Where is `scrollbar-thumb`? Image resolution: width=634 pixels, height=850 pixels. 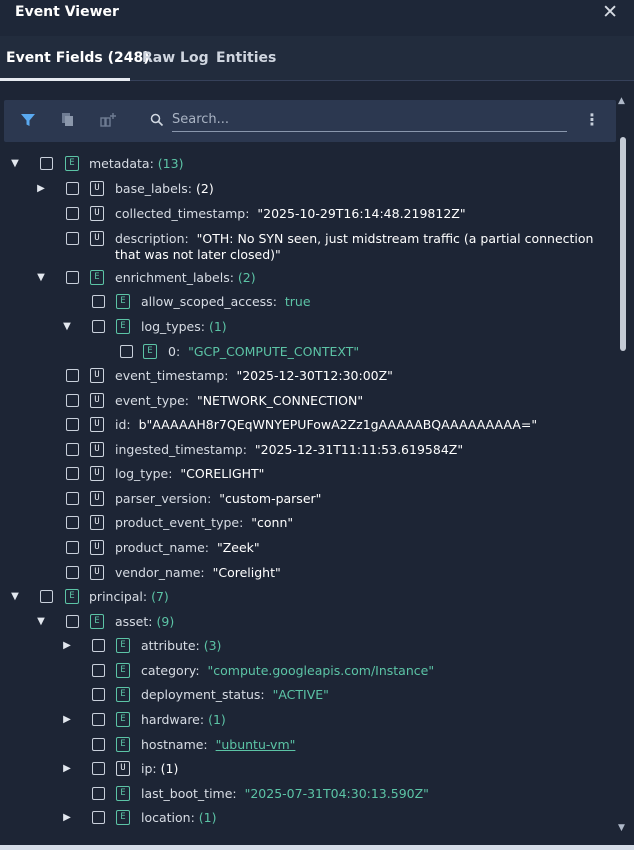
scrollbar-thumb is located at coordinates (623, 244).